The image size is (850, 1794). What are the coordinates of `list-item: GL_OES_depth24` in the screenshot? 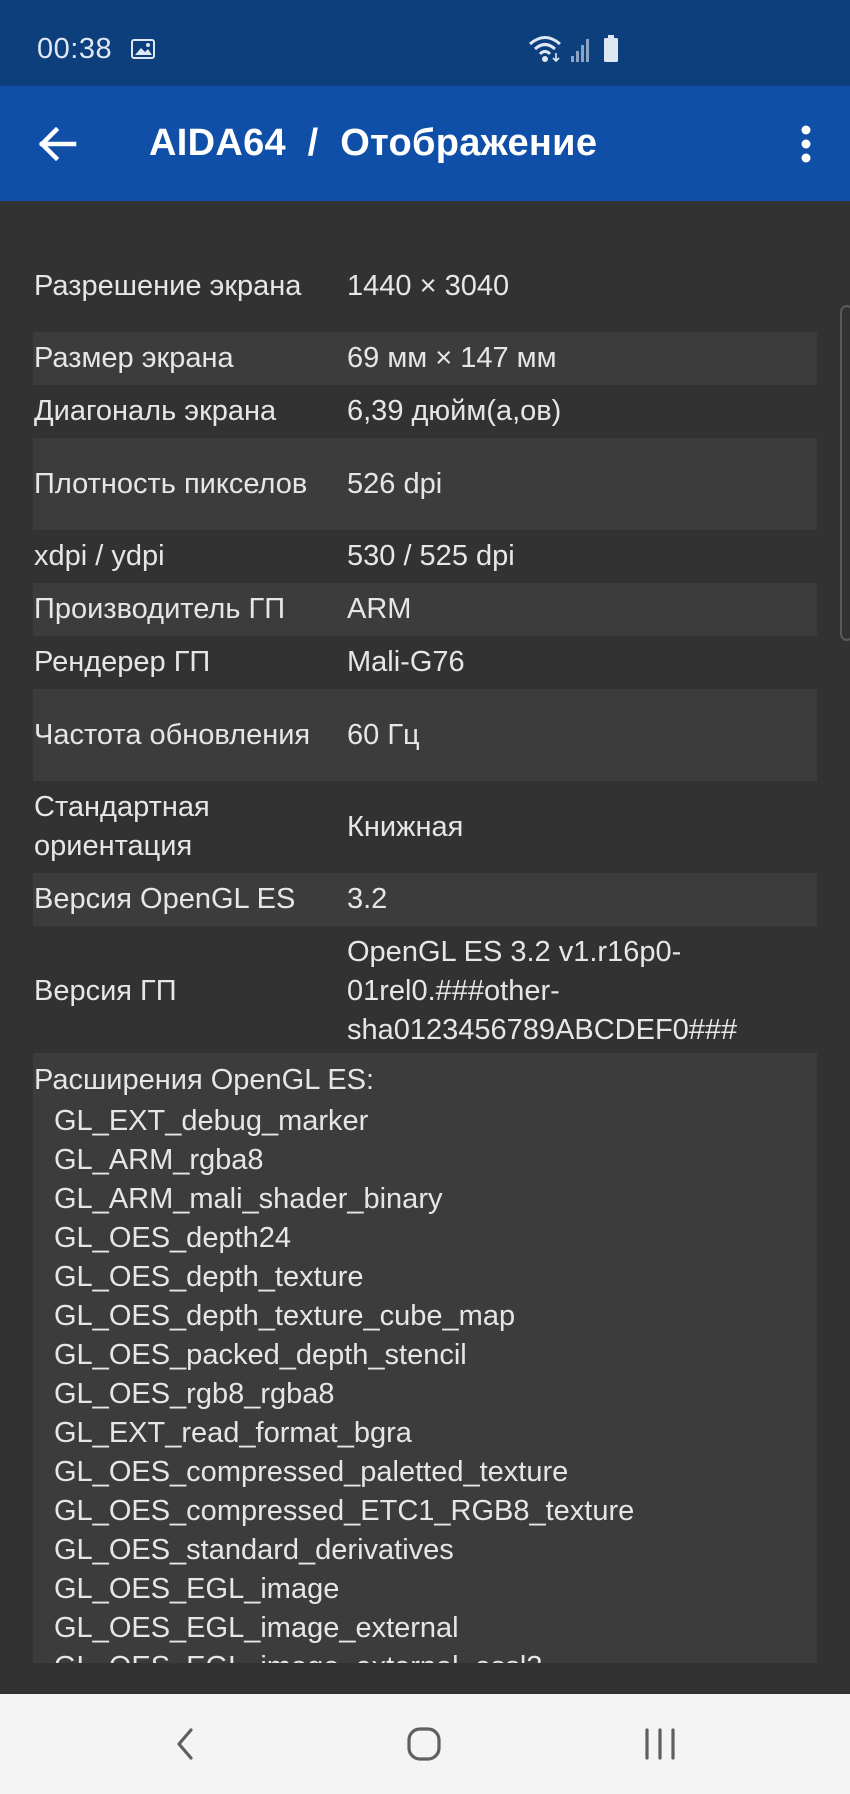 It's located at (173, 1238).